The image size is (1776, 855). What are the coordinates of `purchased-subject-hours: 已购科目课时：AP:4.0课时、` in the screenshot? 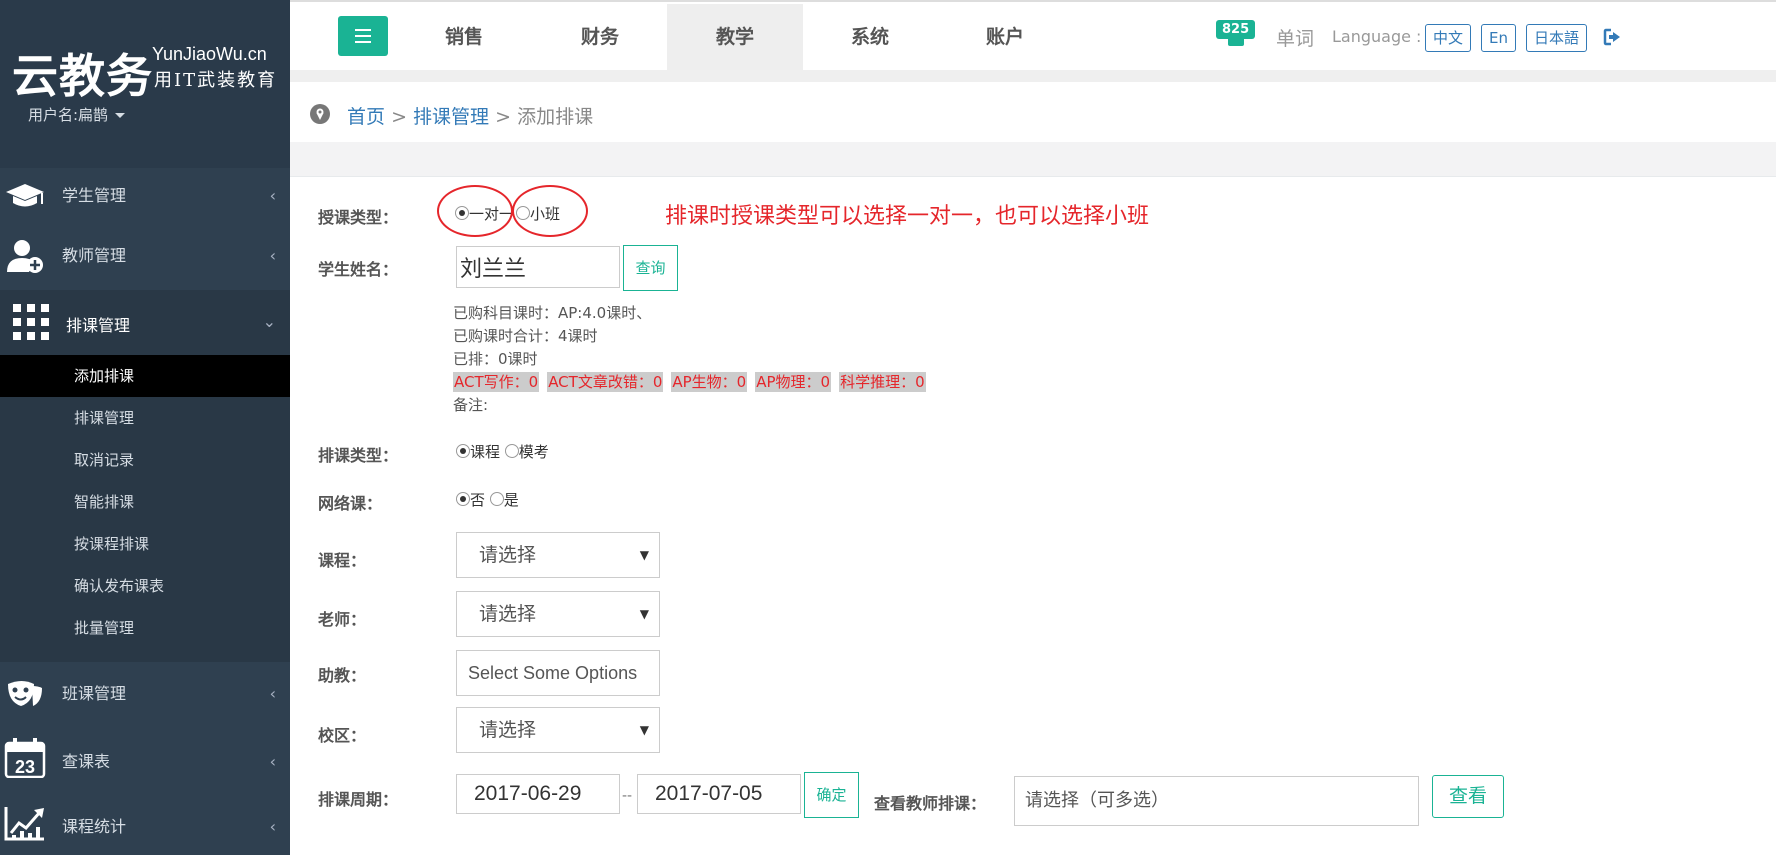 It's located at (552, 313).